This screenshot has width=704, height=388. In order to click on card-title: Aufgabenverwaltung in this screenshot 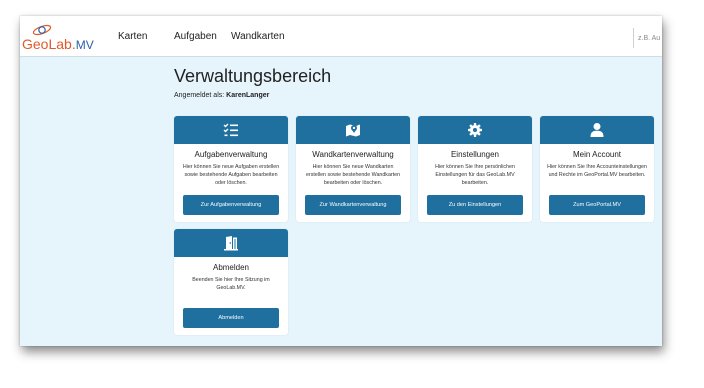, I will do `click(231, 154)`.